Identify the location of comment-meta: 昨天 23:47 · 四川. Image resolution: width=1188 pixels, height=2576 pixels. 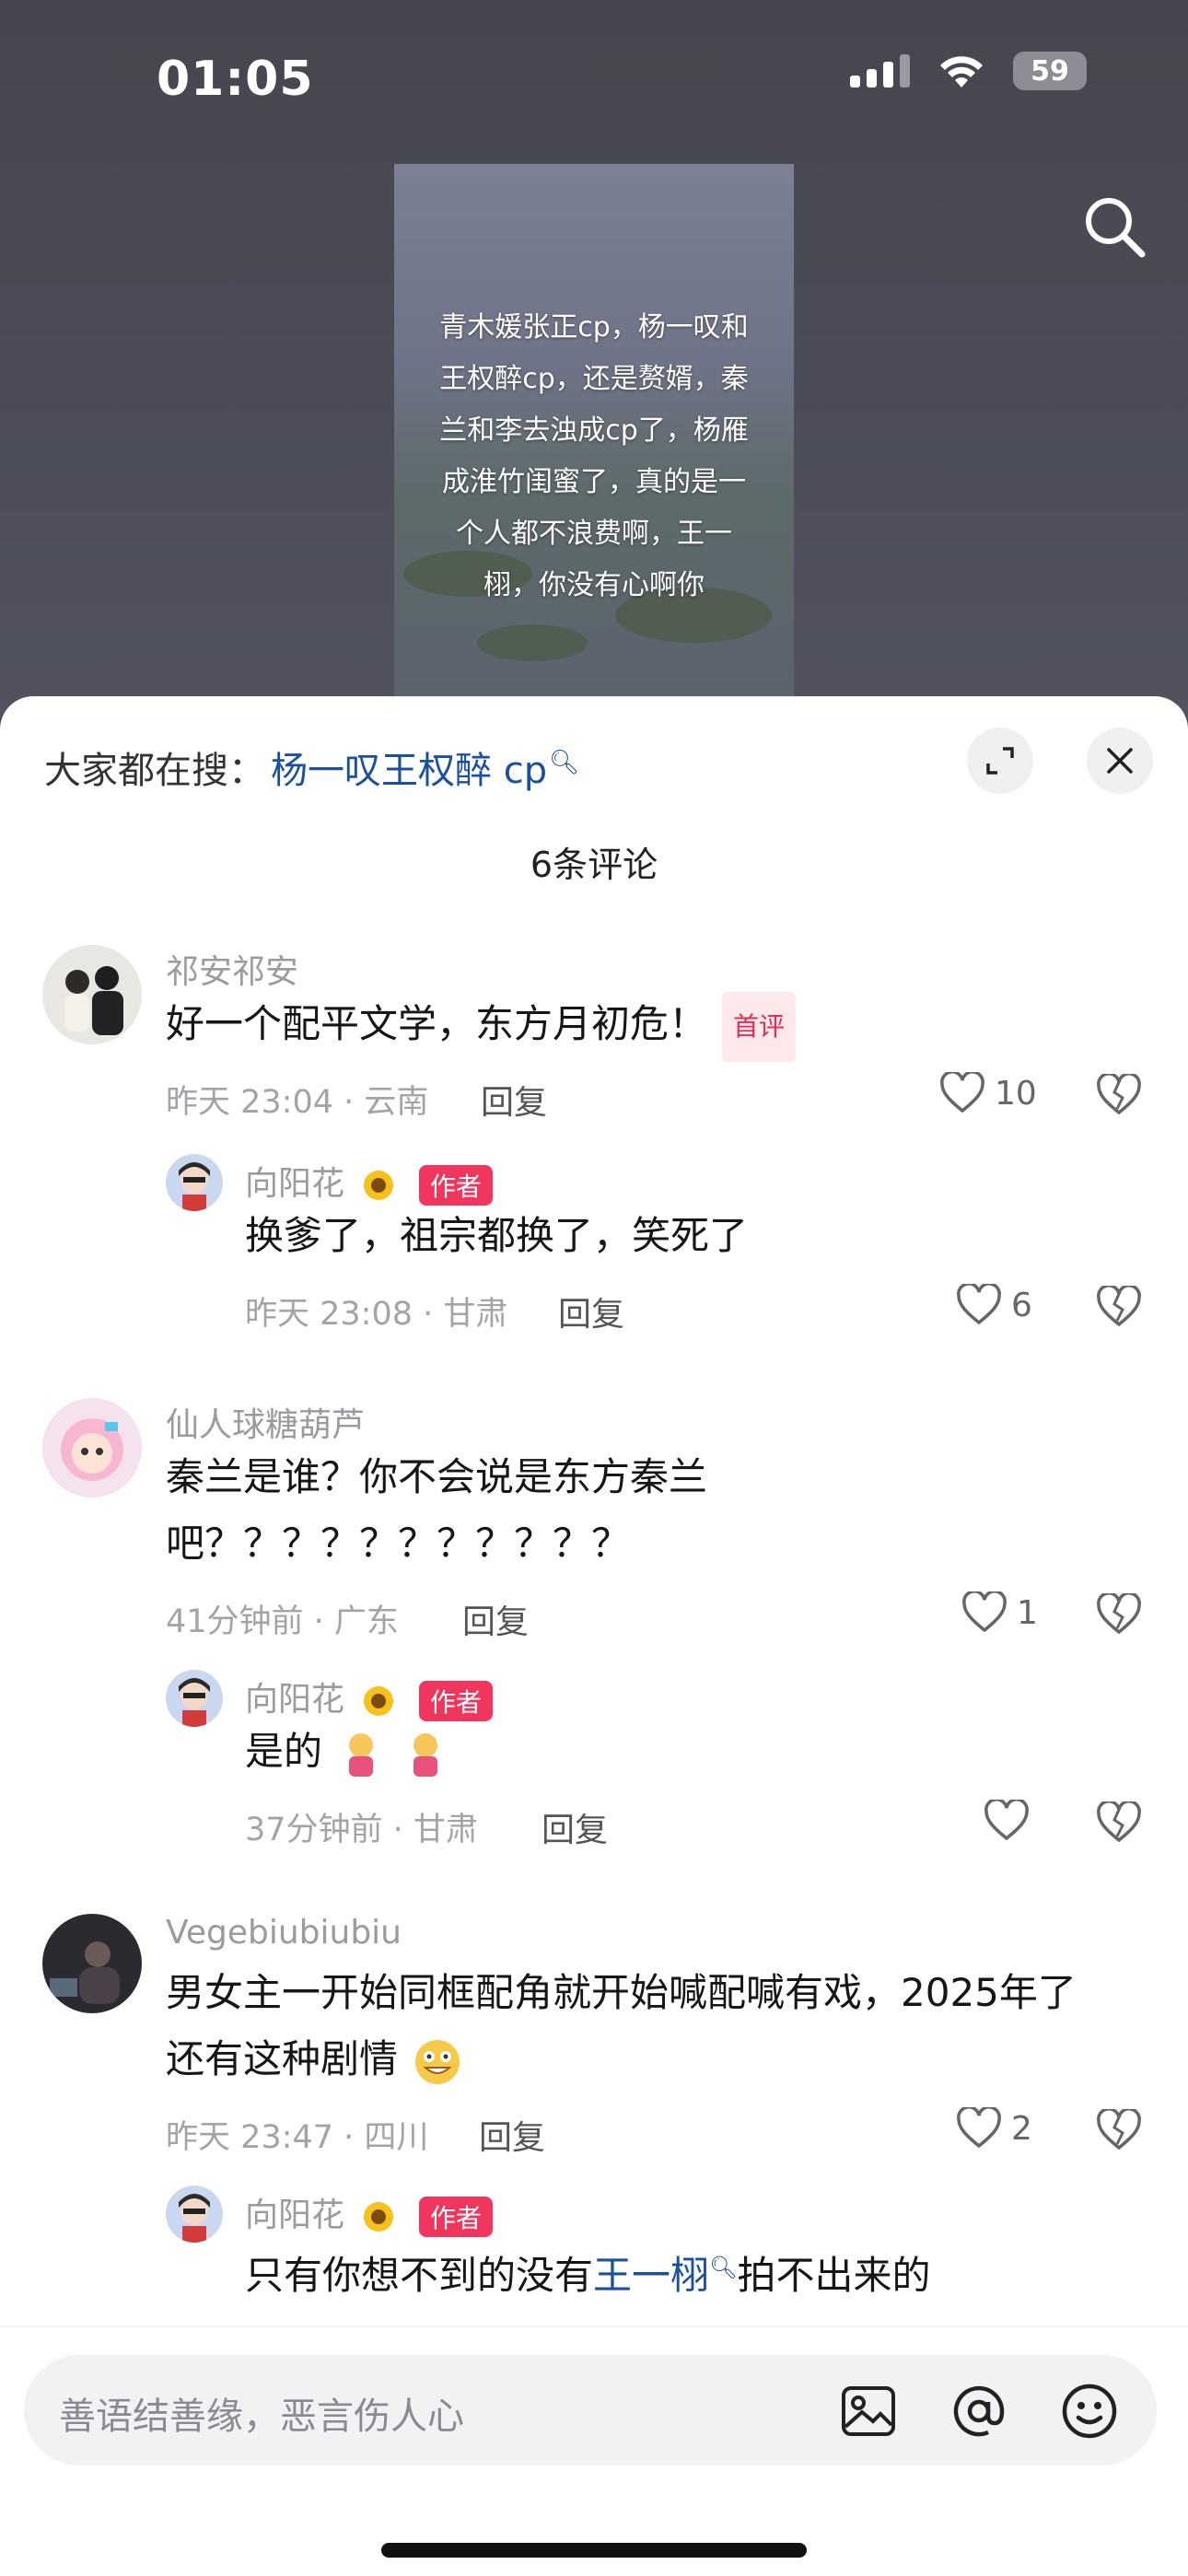
(297, 2137).